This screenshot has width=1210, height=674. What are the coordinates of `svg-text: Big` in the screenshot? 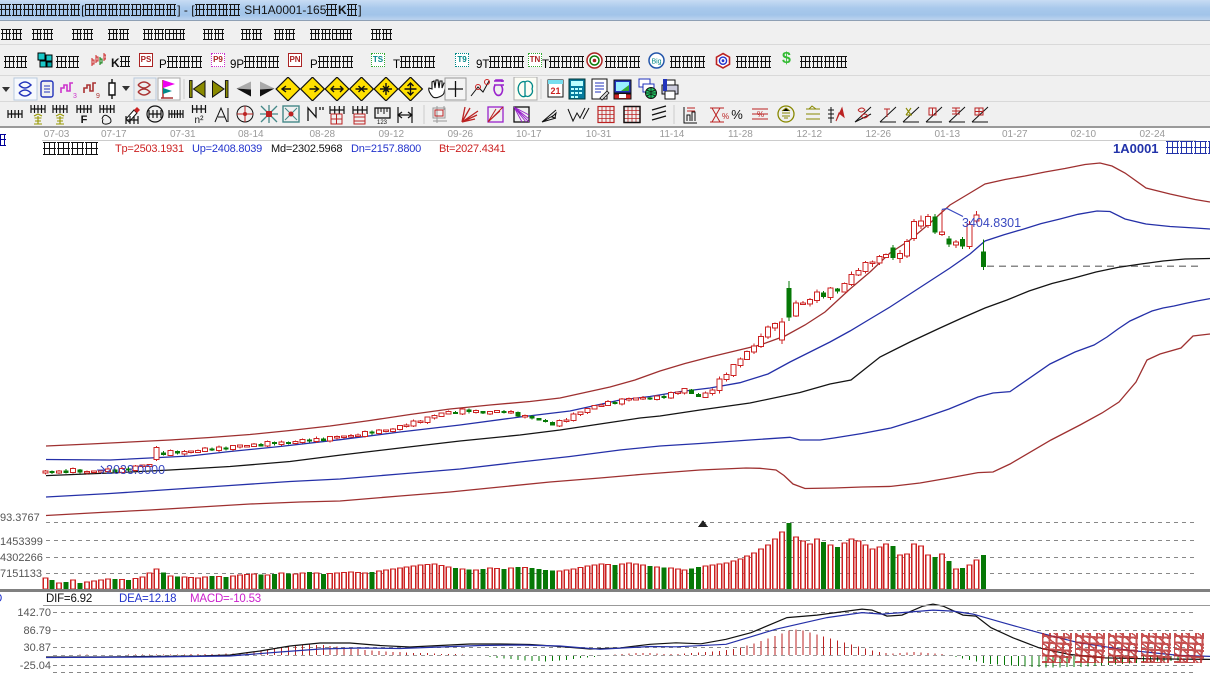 It's located at (656, 62).